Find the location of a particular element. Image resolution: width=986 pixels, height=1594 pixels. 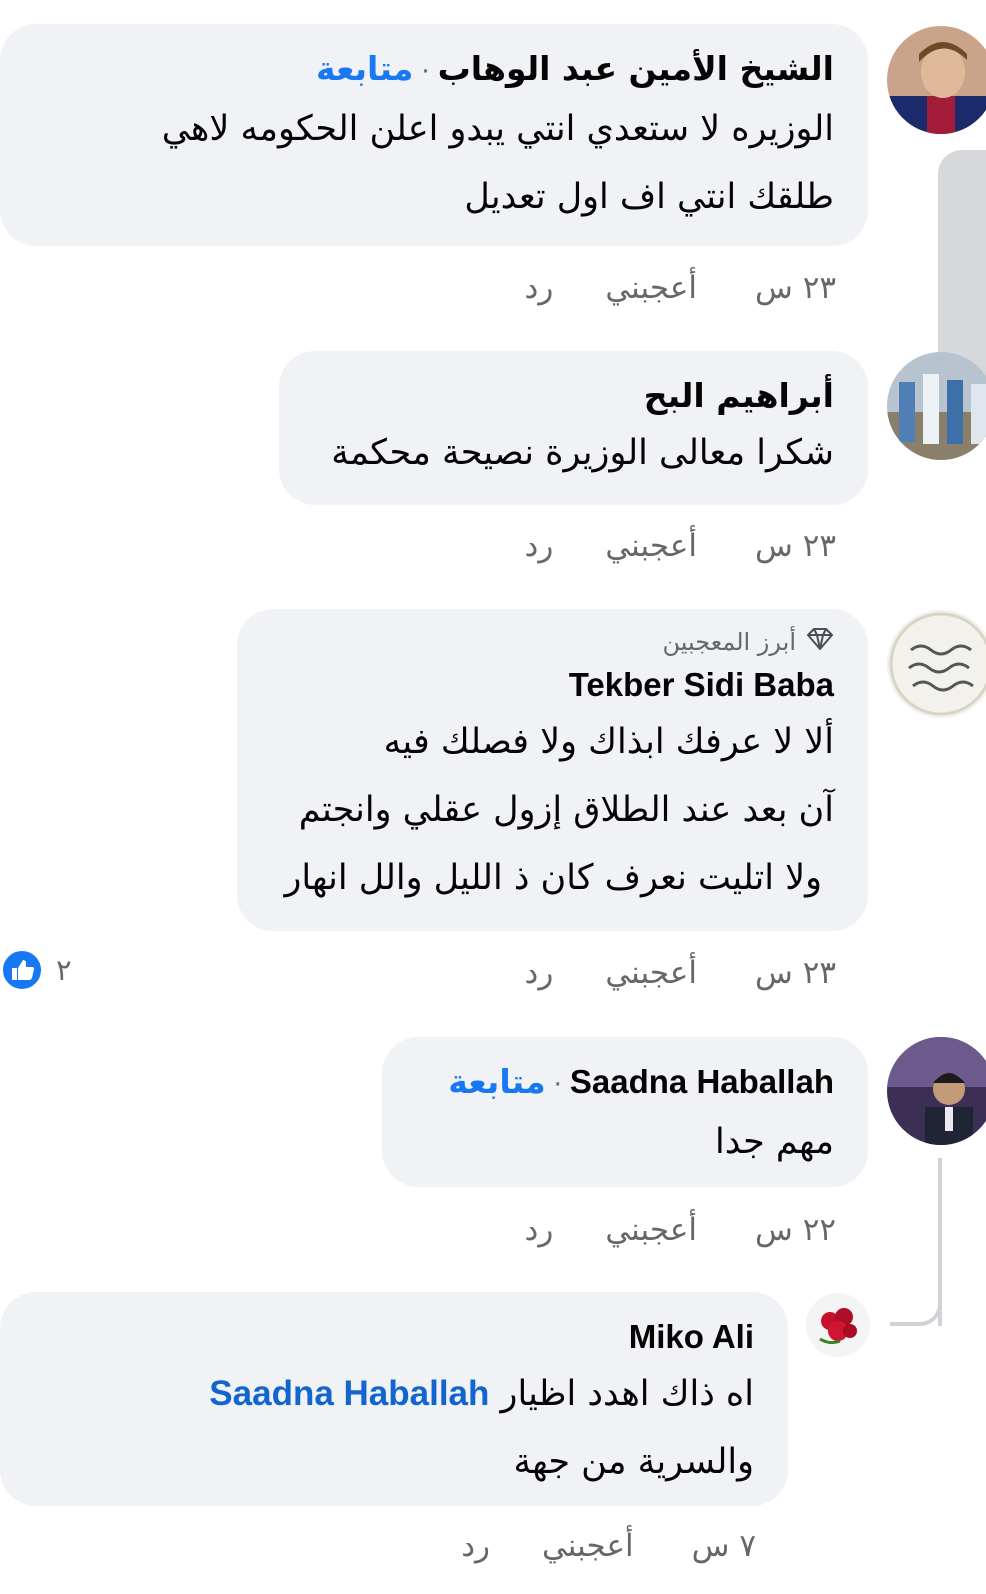

diamond-icon is located at coordinates (820, 643).